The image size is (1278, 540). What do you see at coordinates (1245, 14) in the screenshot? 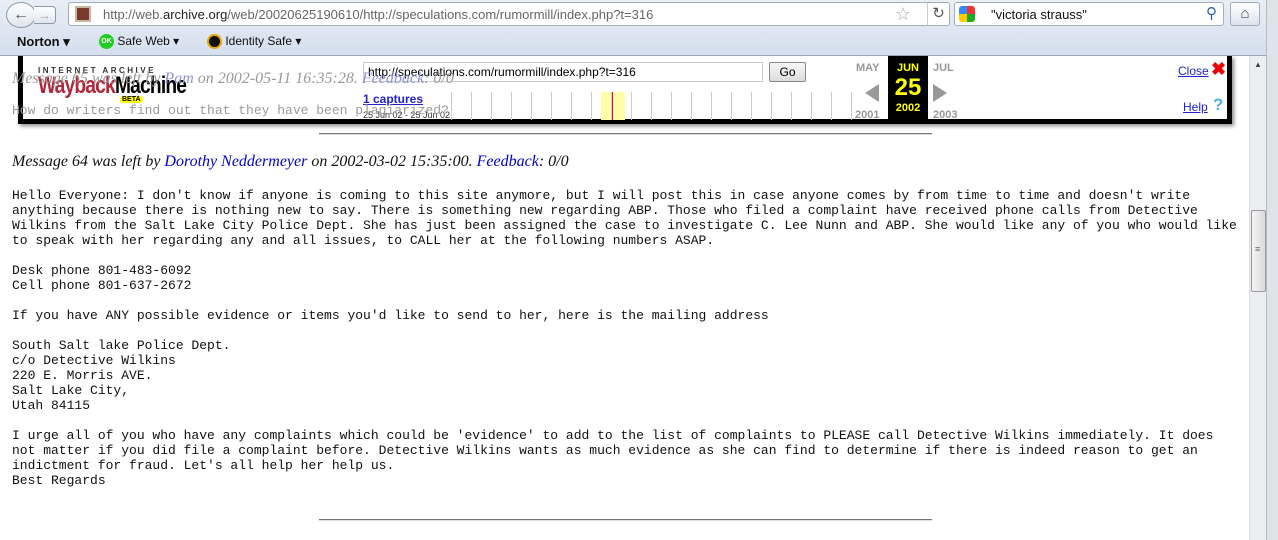
I see `home-icon: ⌂` at bounding box center [1245, 14].